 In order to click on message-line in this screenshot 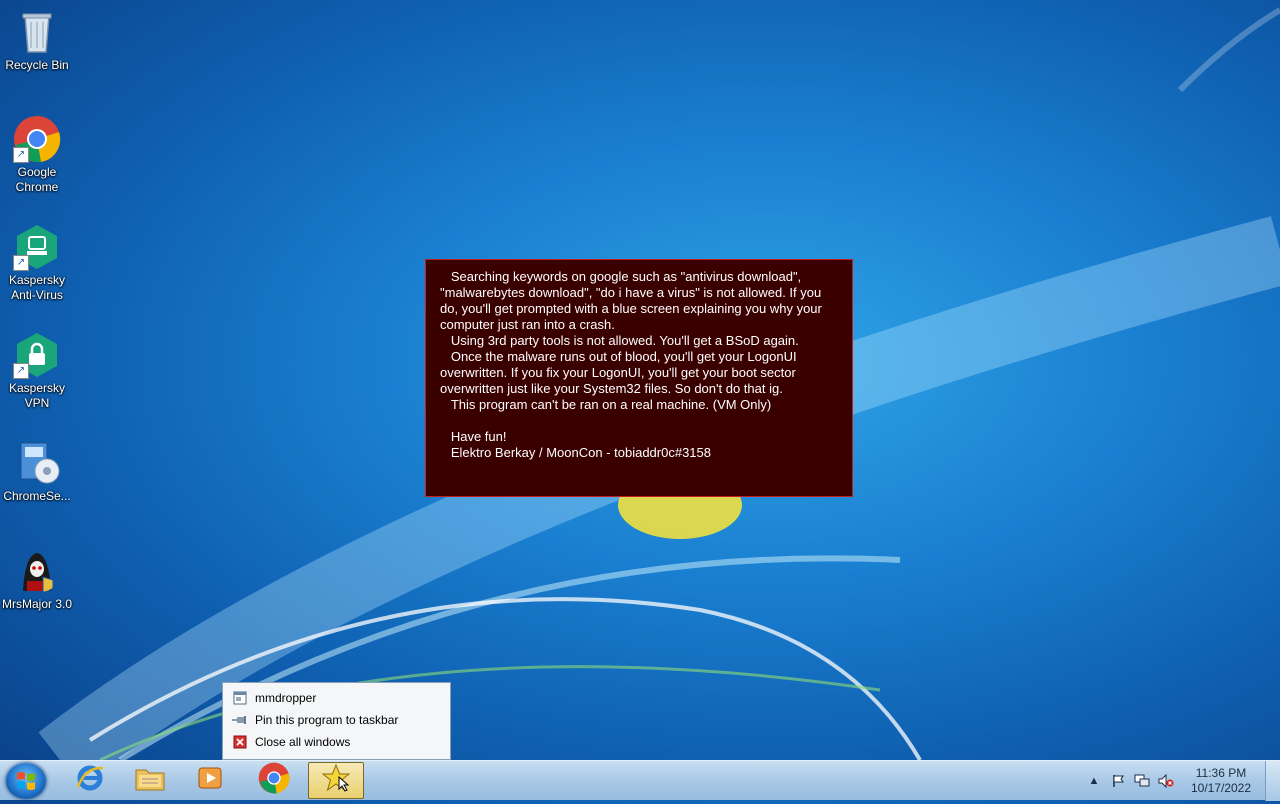, I will do `click(641, 421)`.